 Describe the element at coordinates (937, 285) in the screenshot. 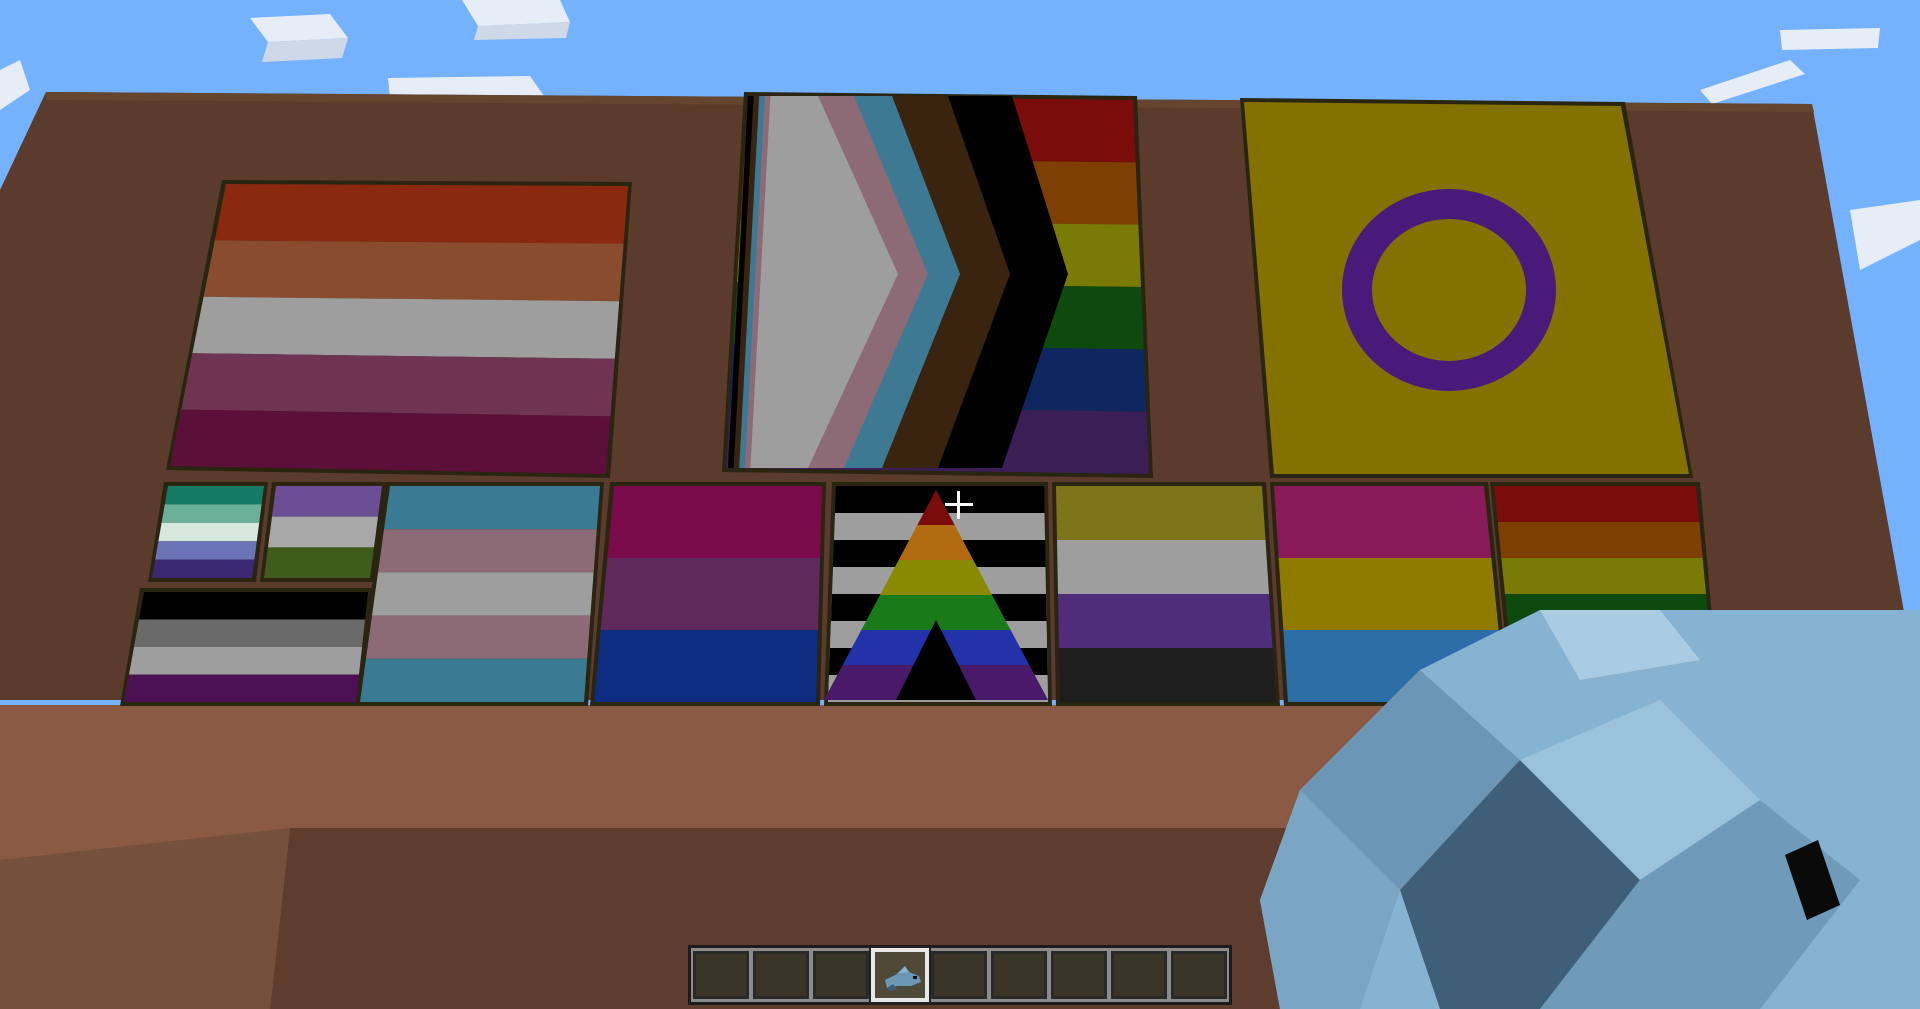

I see `flag-progress` at that location.